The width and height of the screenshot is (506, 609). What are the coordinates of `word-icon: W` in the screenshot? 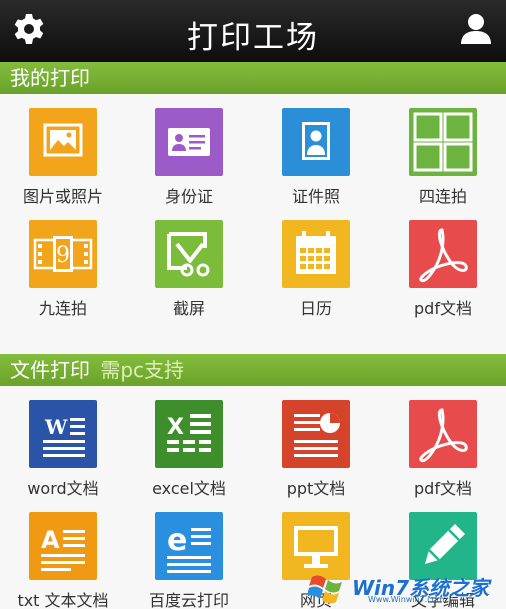 It's located at (63, 434).